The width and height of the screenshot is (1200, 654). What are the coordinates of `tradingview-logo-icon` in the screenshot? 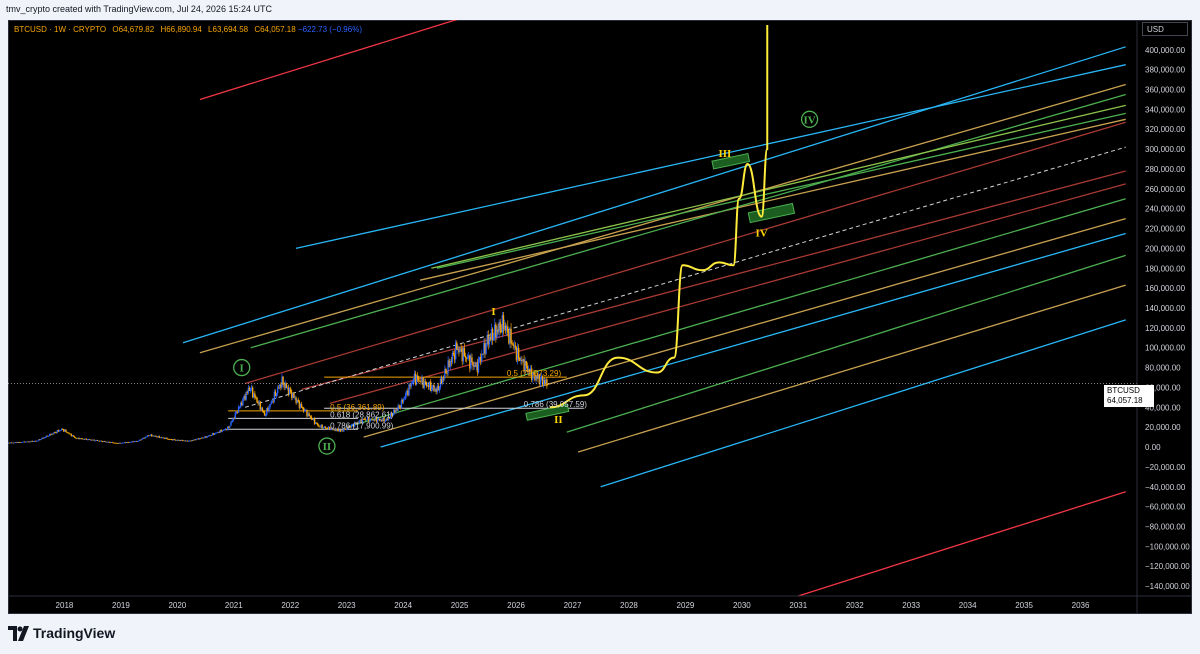 It's located at (19, 634).